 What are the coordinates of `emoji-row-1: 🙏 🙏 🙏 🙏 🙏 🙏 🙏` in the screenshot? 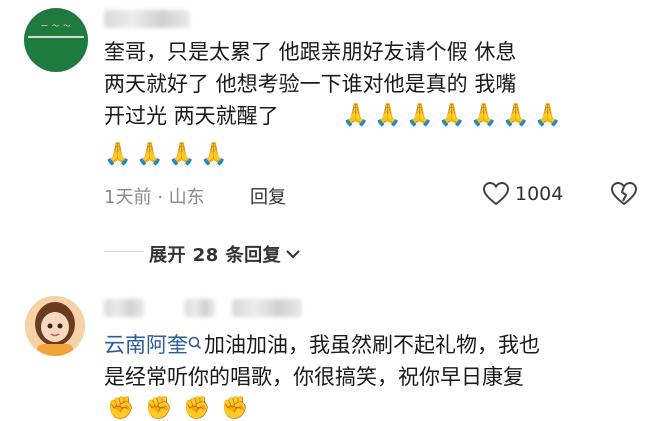 It's located at (452, 116).